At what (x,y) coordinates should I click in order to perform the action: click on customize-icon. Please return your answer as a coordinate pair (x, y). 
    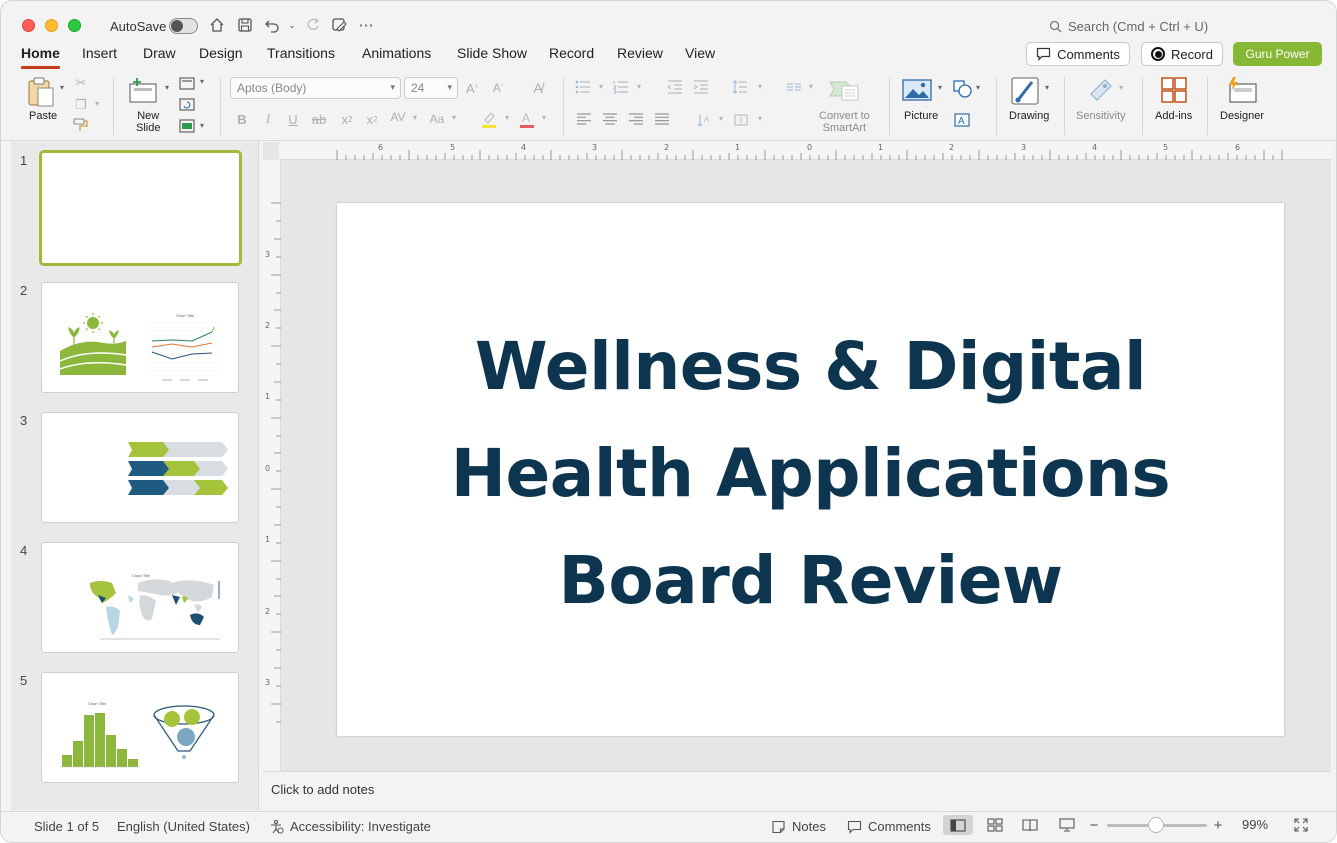
    Looking at the image, I should click on (339, 25).